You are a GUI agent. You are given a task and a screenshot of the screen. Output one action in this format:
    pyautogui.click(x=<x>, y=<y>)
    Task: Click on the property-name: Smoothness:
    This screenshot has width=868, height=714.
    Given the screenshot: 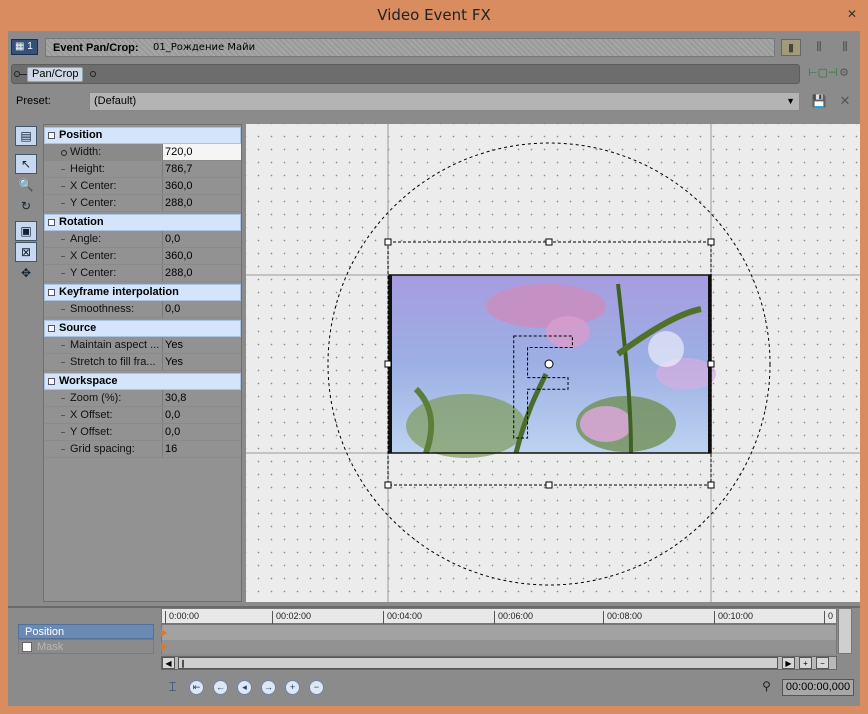 What is the action you would take?
    pyautogui.click(x=102, y=309)
    